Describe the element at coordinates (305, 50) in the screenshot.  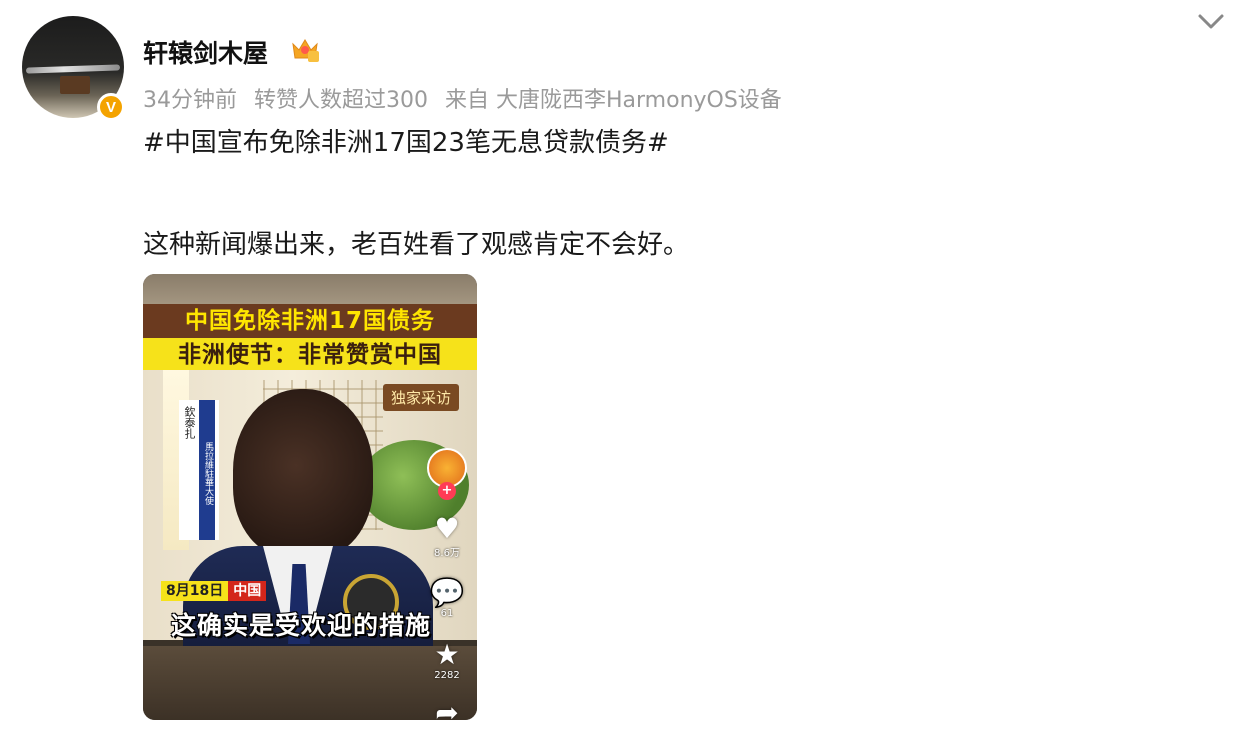
I see `crown-icon` at that location.